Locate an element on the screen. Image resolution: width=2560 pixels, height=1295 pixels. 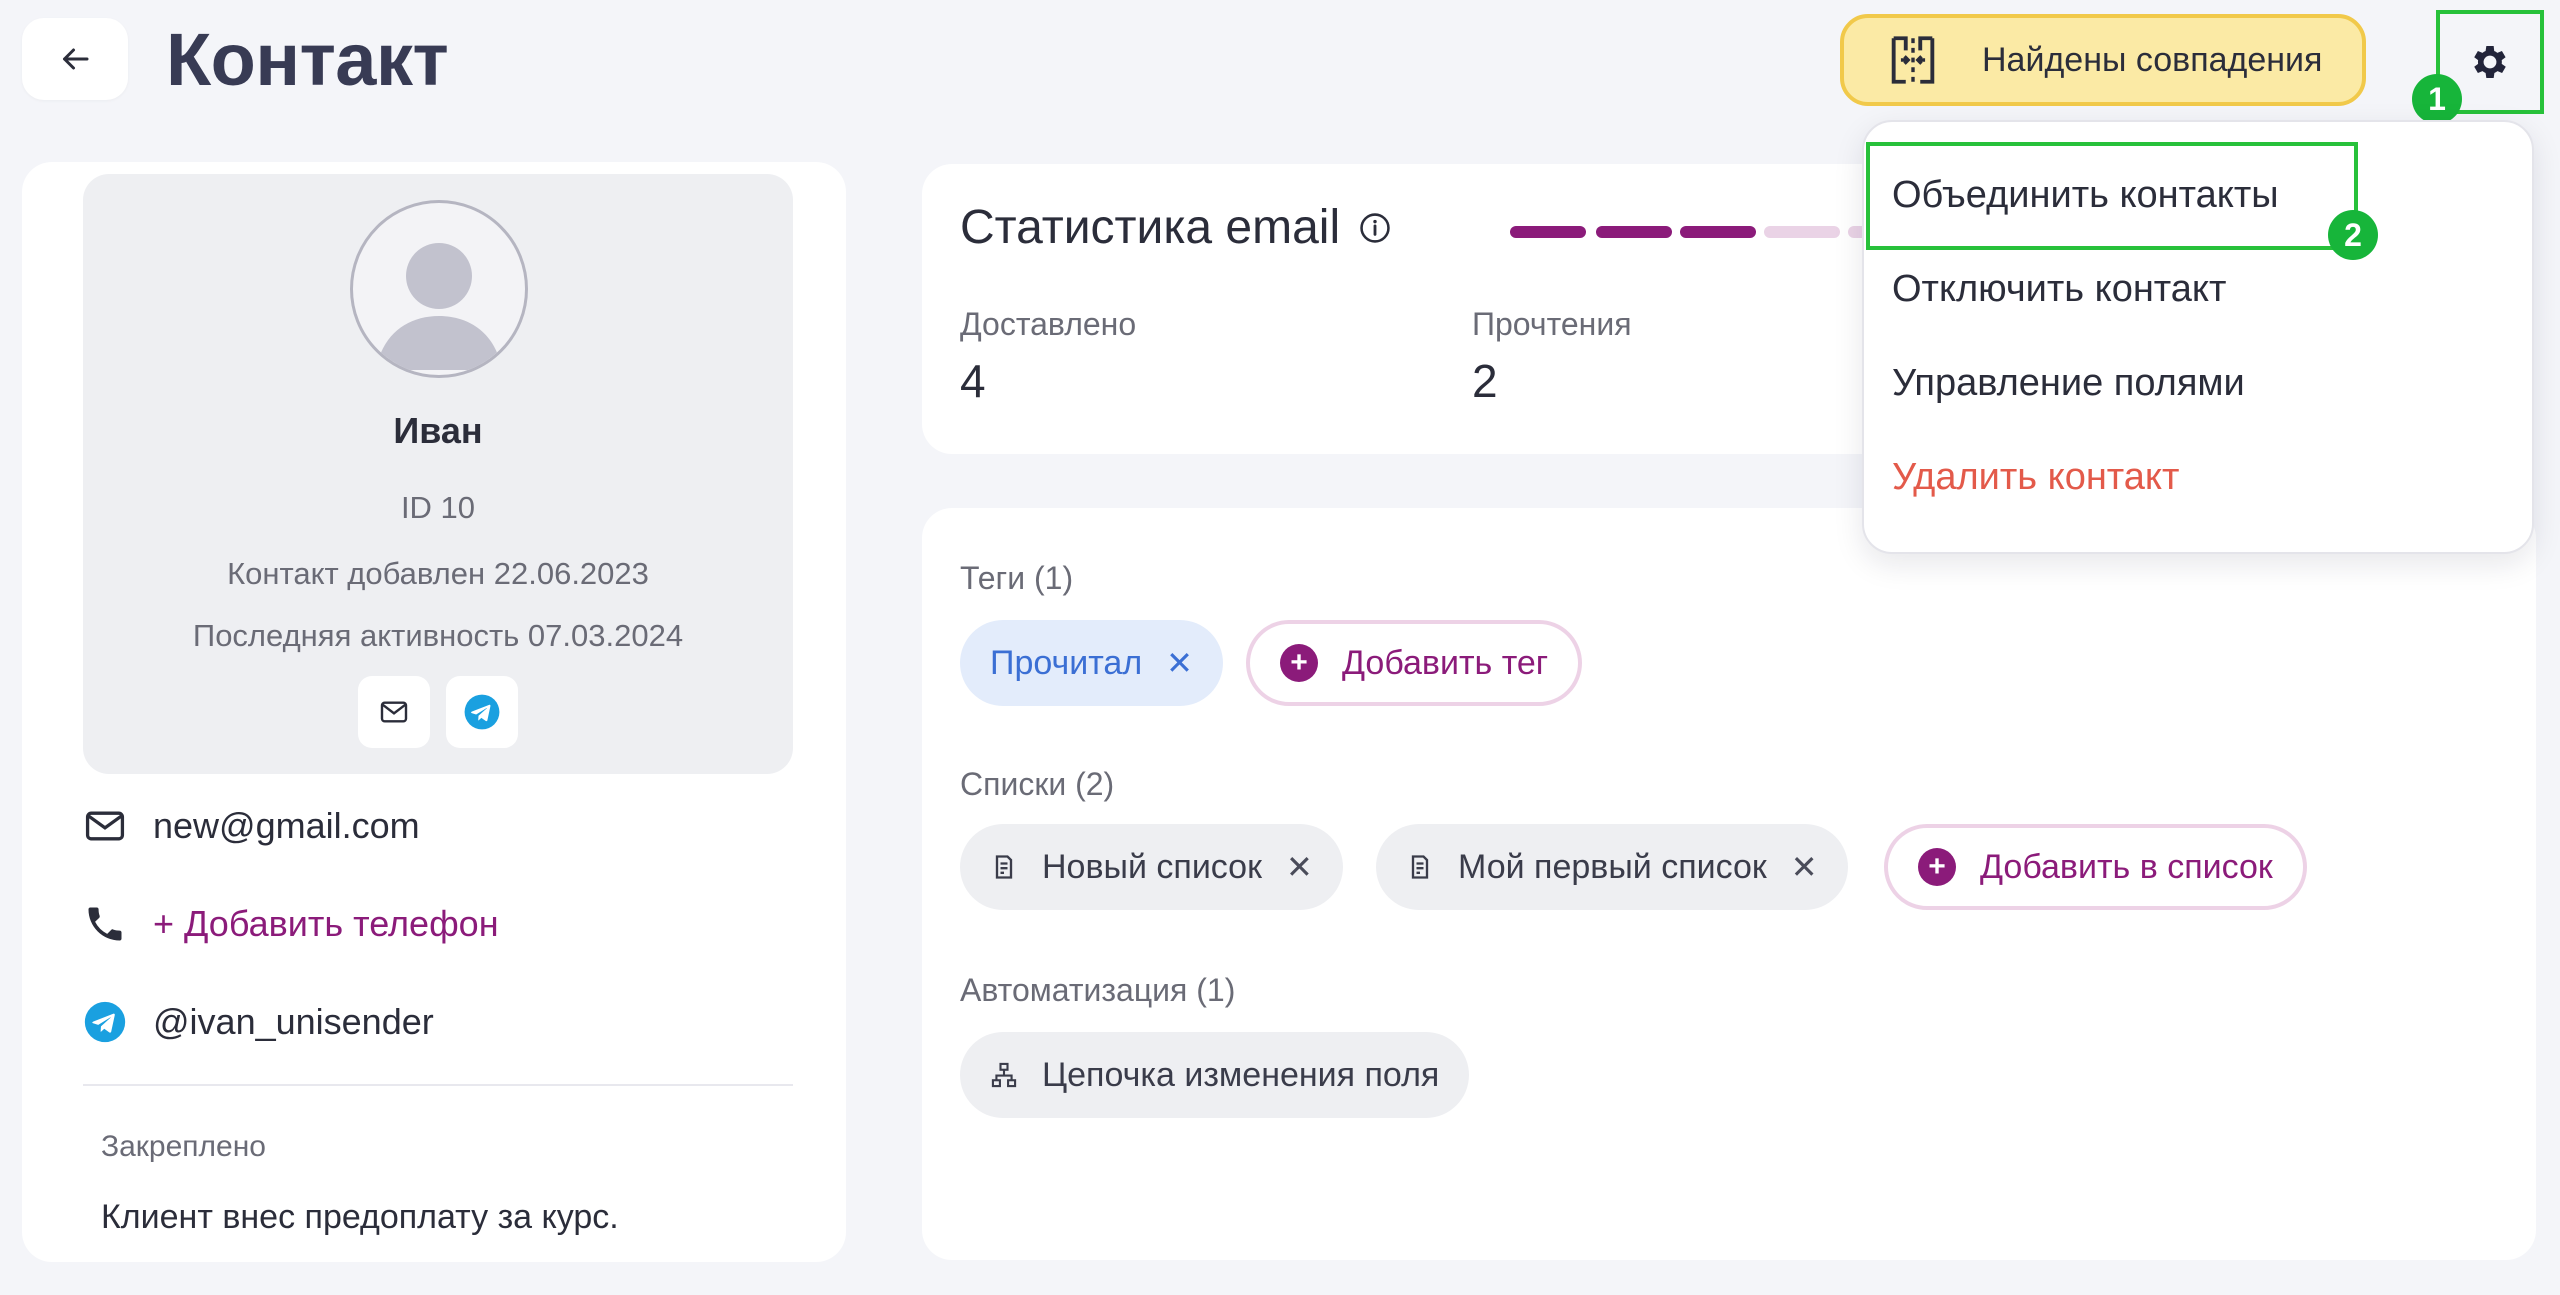
contact-last-activity: Последняя активность 07.03.2024 is located at coordinates (438, 635).